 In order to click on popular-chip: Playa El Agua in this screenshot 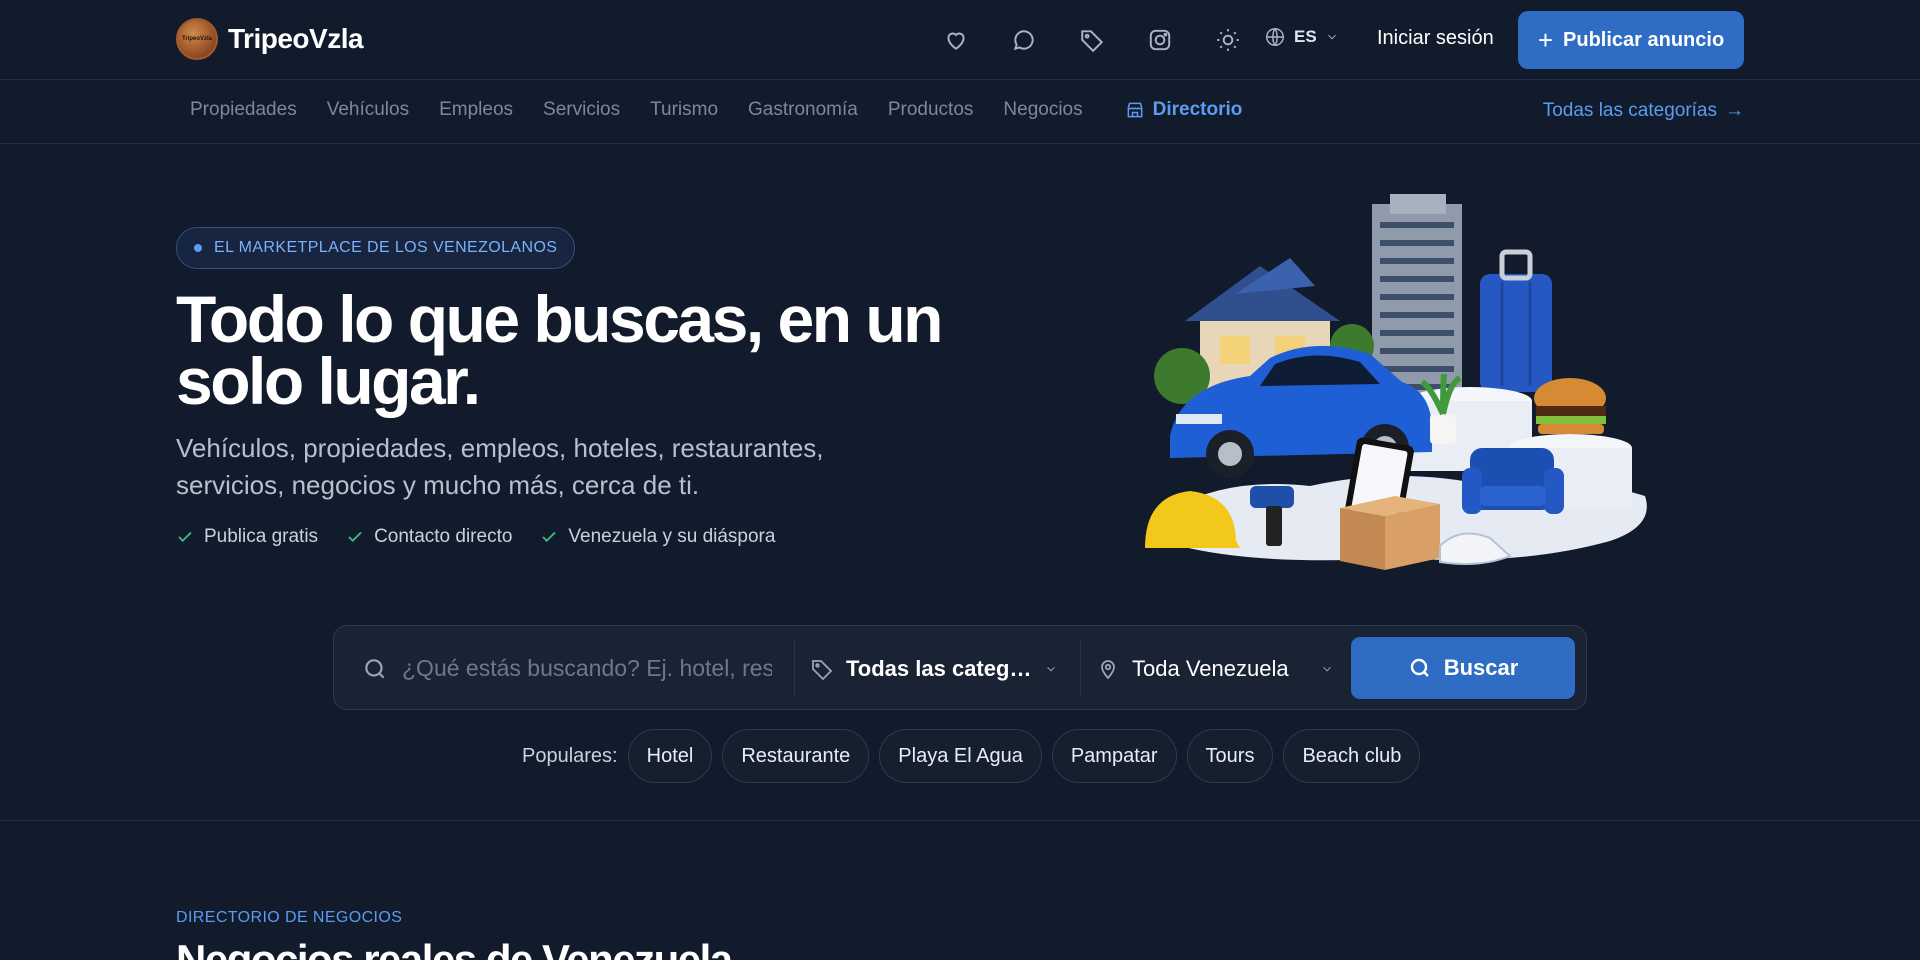, I will do `click(960, 756)`.